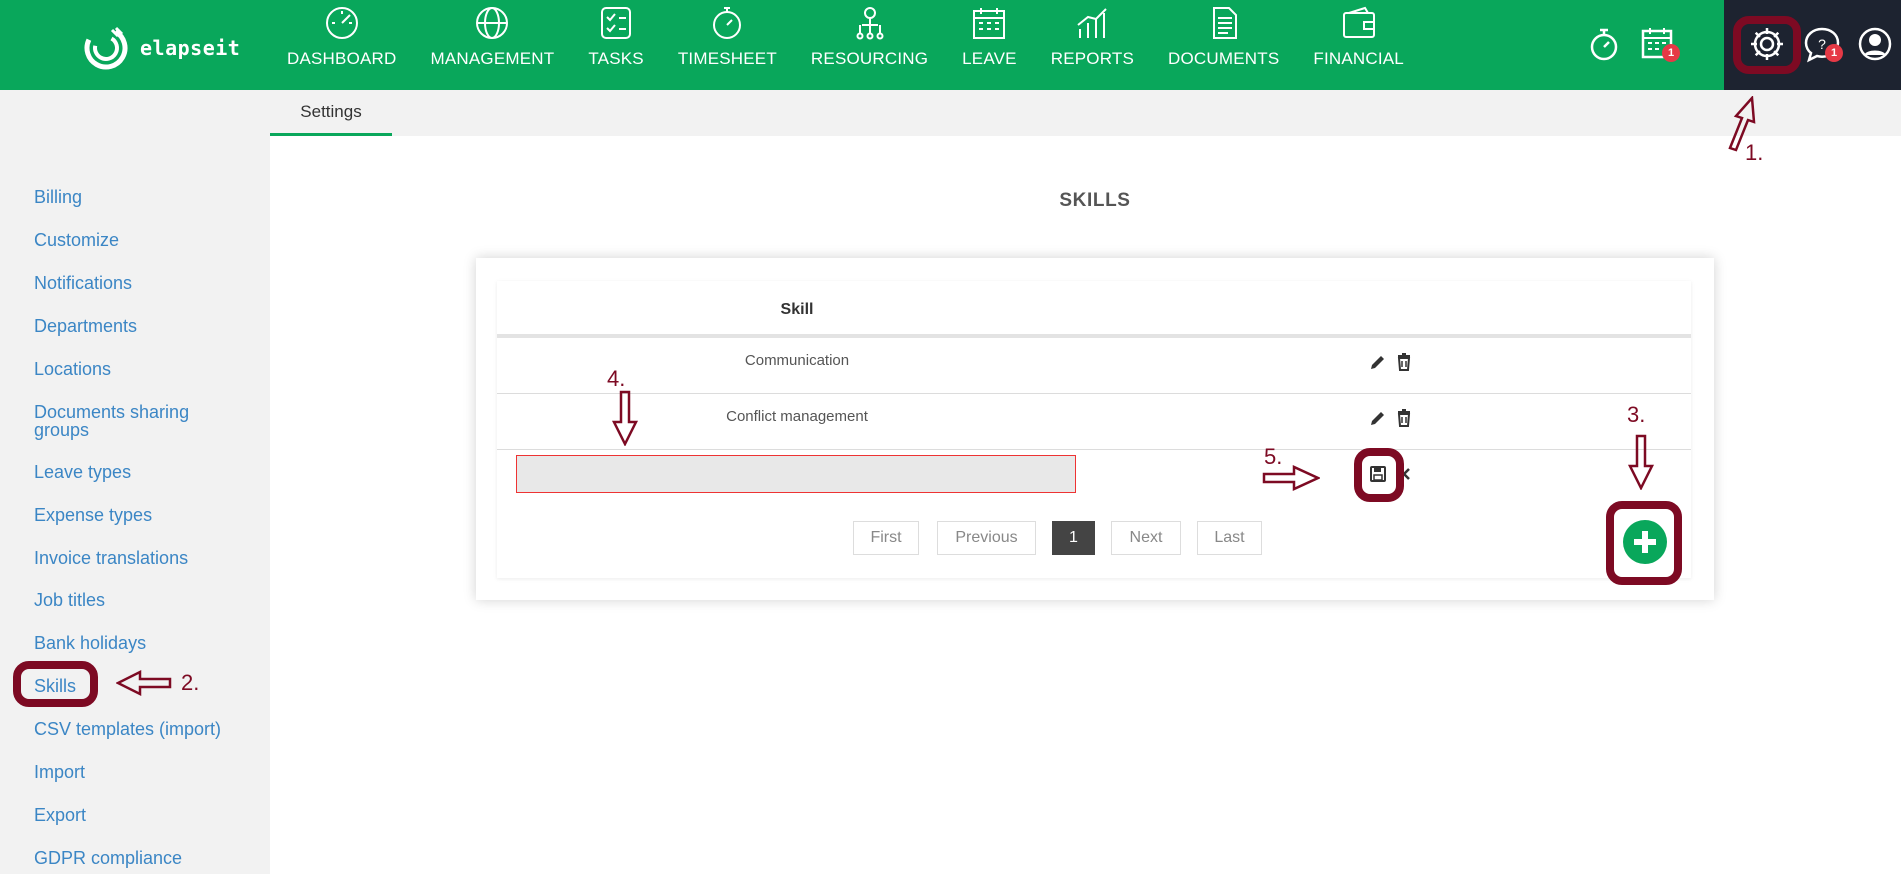 Image resolution: width=1901 pixels, height=874 pixels. Describe the element at coordinates (1358, 22) in the screenshot. I see `wallet-icon` at that location.